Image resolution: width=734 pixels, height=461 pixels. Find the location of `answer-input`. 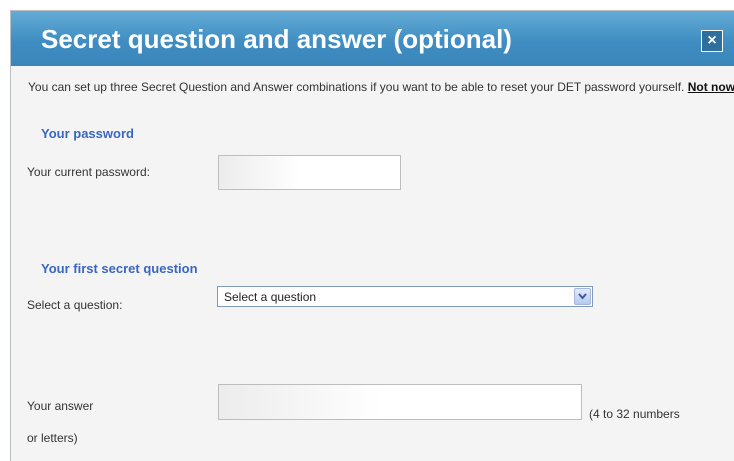

answer-input is located at coordinates (400, 402).